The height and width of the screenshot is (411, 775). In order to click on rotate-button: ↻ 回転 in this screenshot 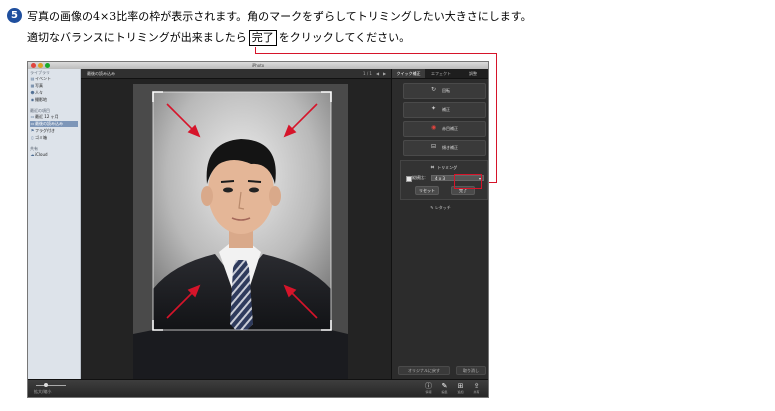, I will do `click(444, 91)`.